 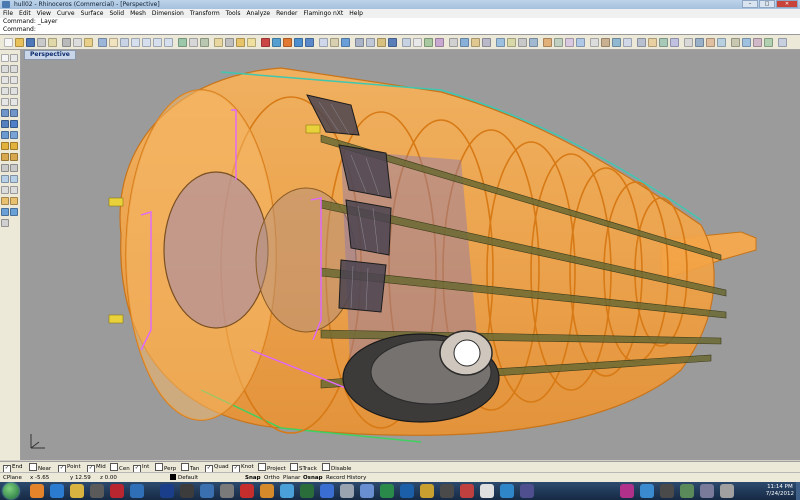 I want to click on menu-dimension: Dimension, so click(x=168, y=13).